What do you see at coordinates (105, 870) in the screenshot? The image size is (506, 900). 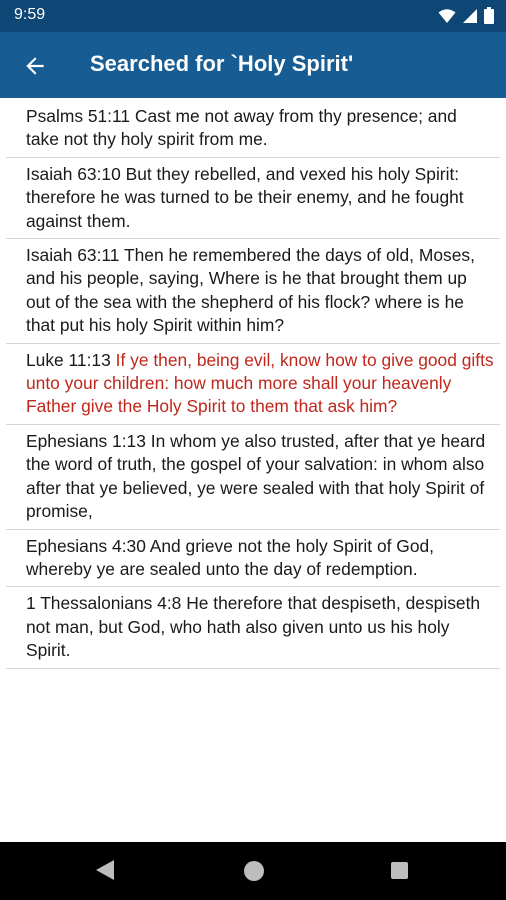 I see `back-triangle-icon` at bounding box center [105, 870].